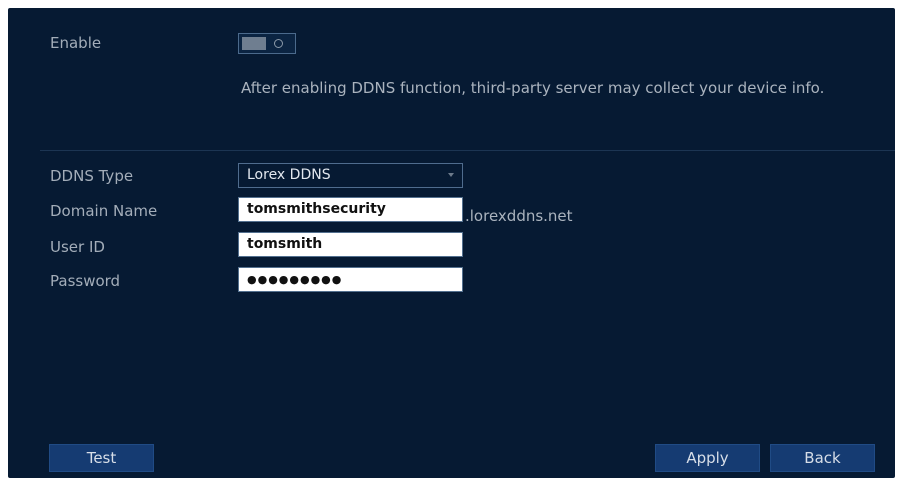  Describe the element at coordinates (519, 216) in the screenshot. I see `domain-suffix: .lorexddns.net` at that location.